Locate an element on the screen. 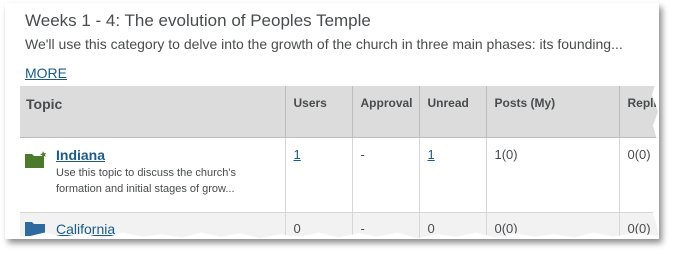  column-header-users: Users is located at coordinates (319, 112).